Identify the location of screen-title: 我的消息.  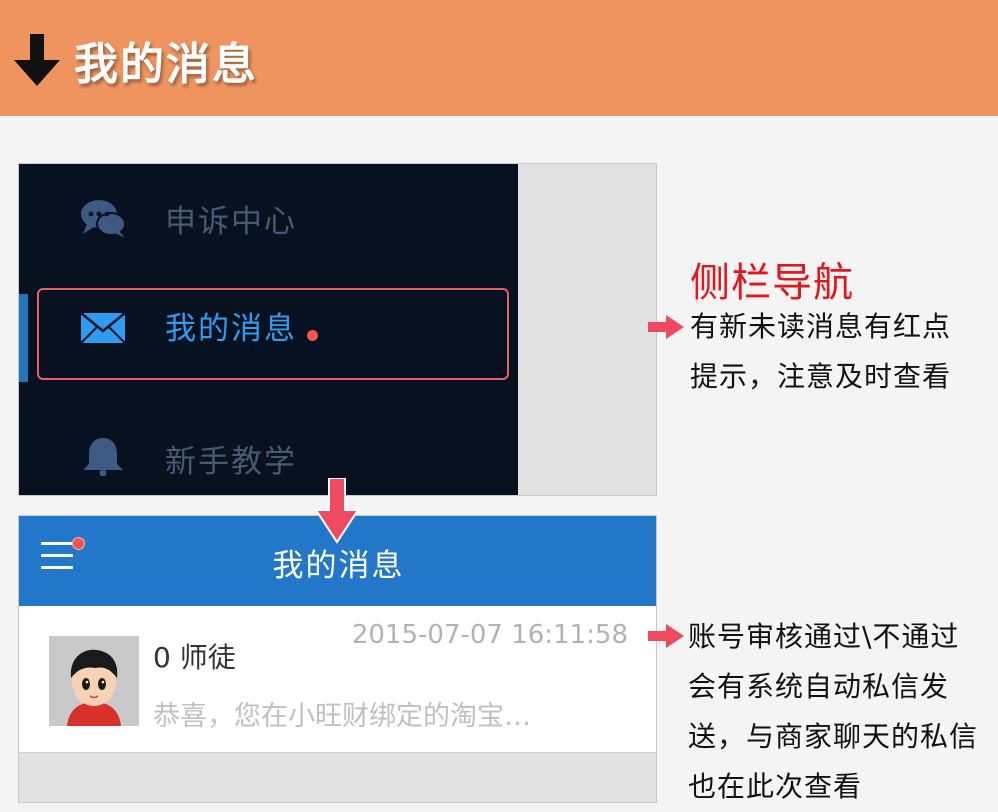
(338, 566).